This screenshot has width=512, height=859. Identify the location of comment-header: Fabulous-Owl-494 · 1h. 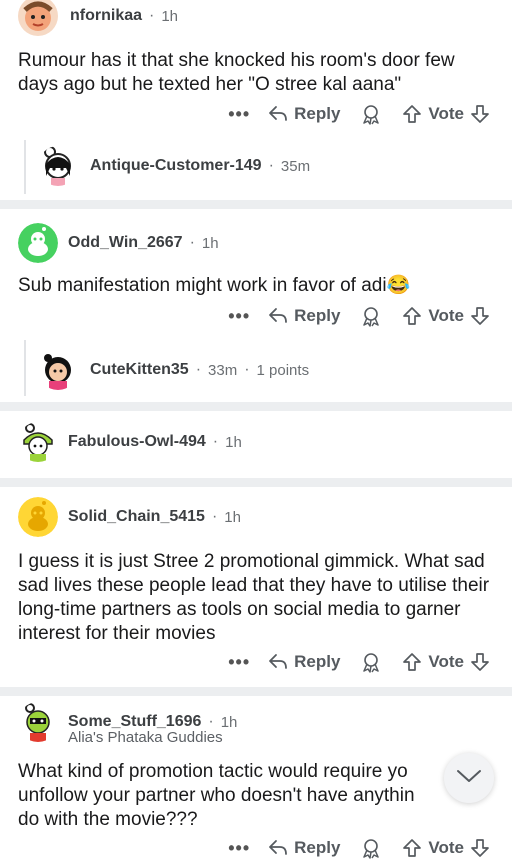
(130, 442).